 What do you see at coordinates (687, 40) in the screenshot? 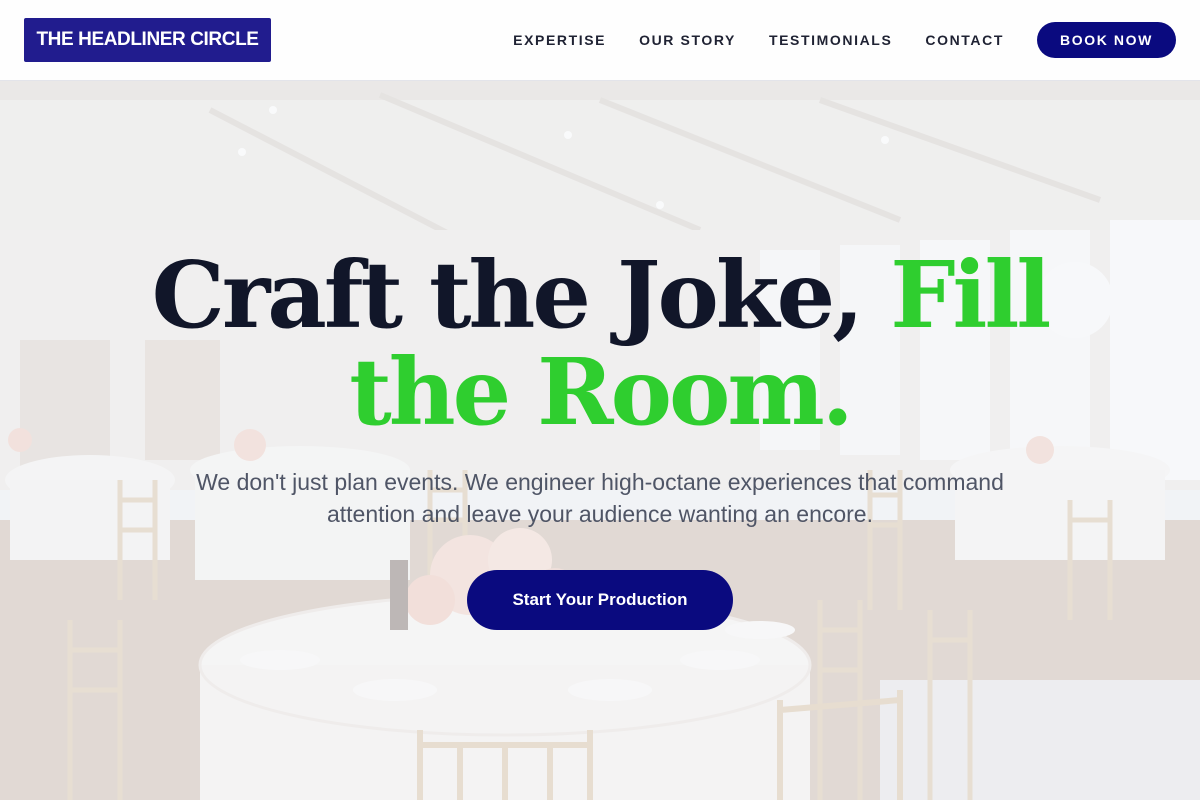
I see `nav-link-our-story: OUR STORY` at bounding box center [687, 40].